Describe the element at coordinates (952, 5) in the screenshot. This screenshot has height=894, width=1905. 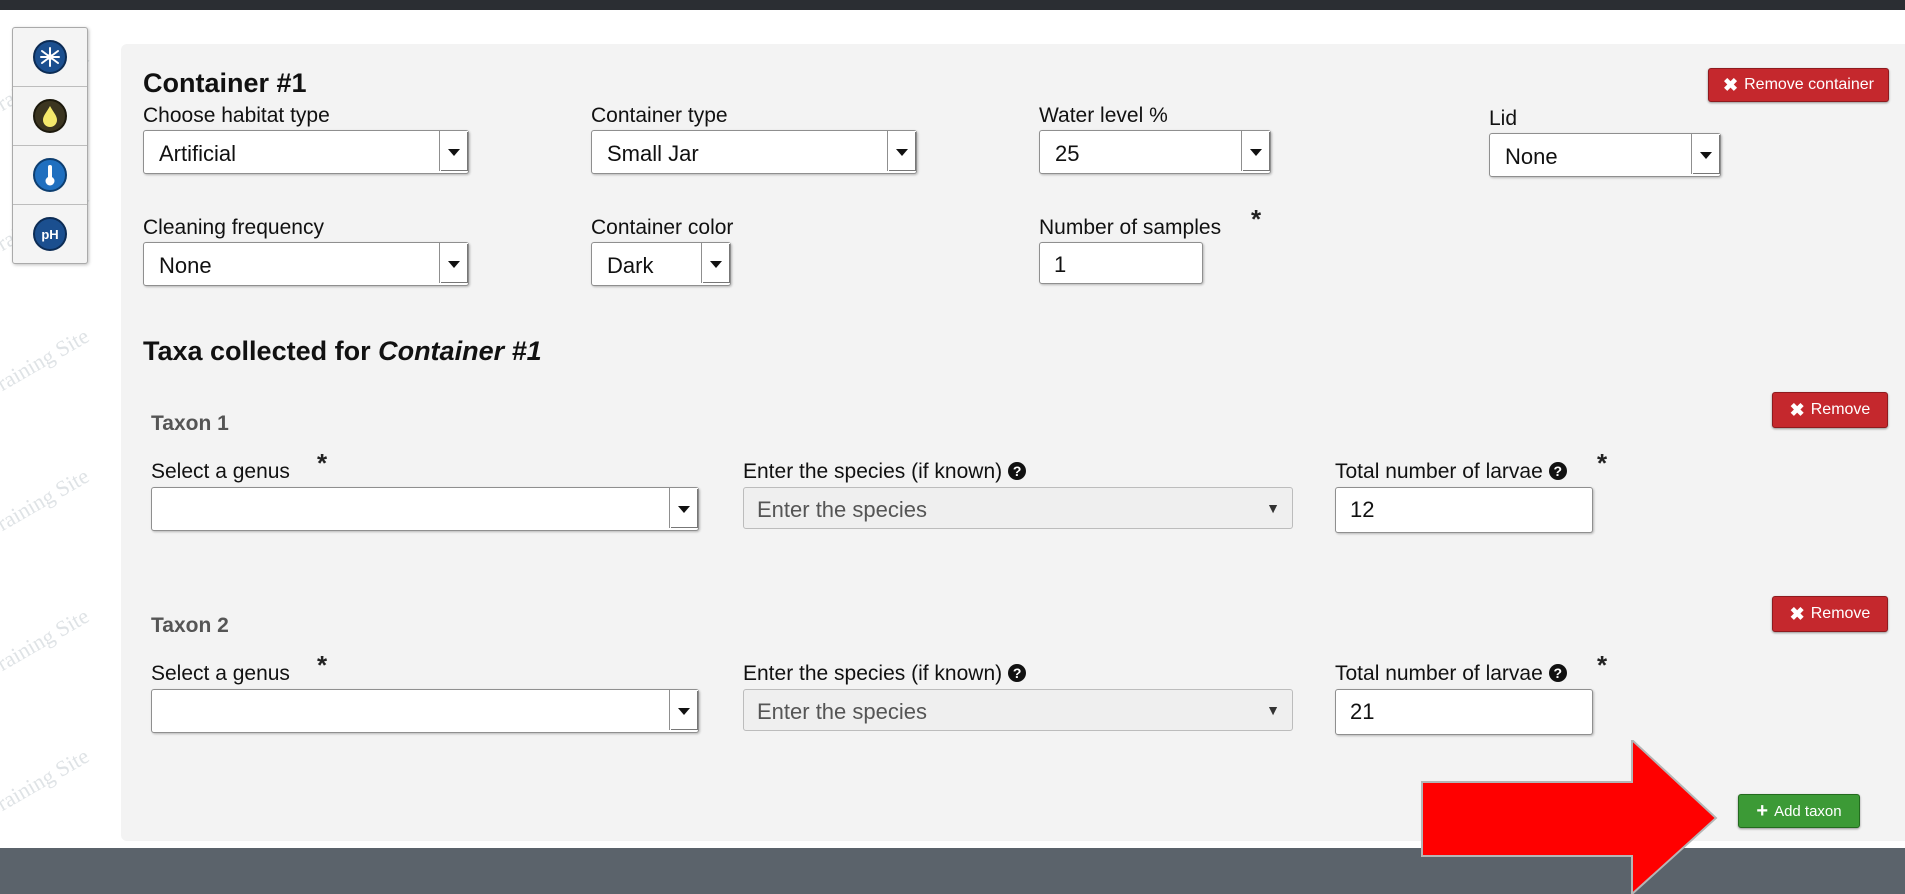
I see `top-bar` at that location.